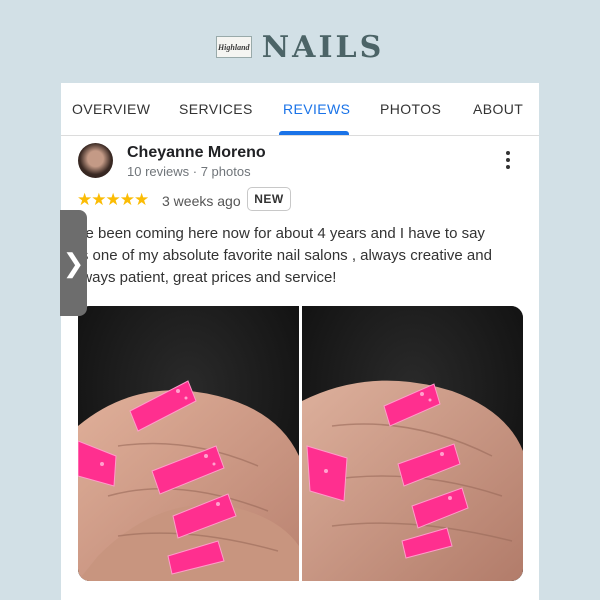 The image size is (600, 600). I want to click on carousel-prev-handle: ❯, so click(73, 263).